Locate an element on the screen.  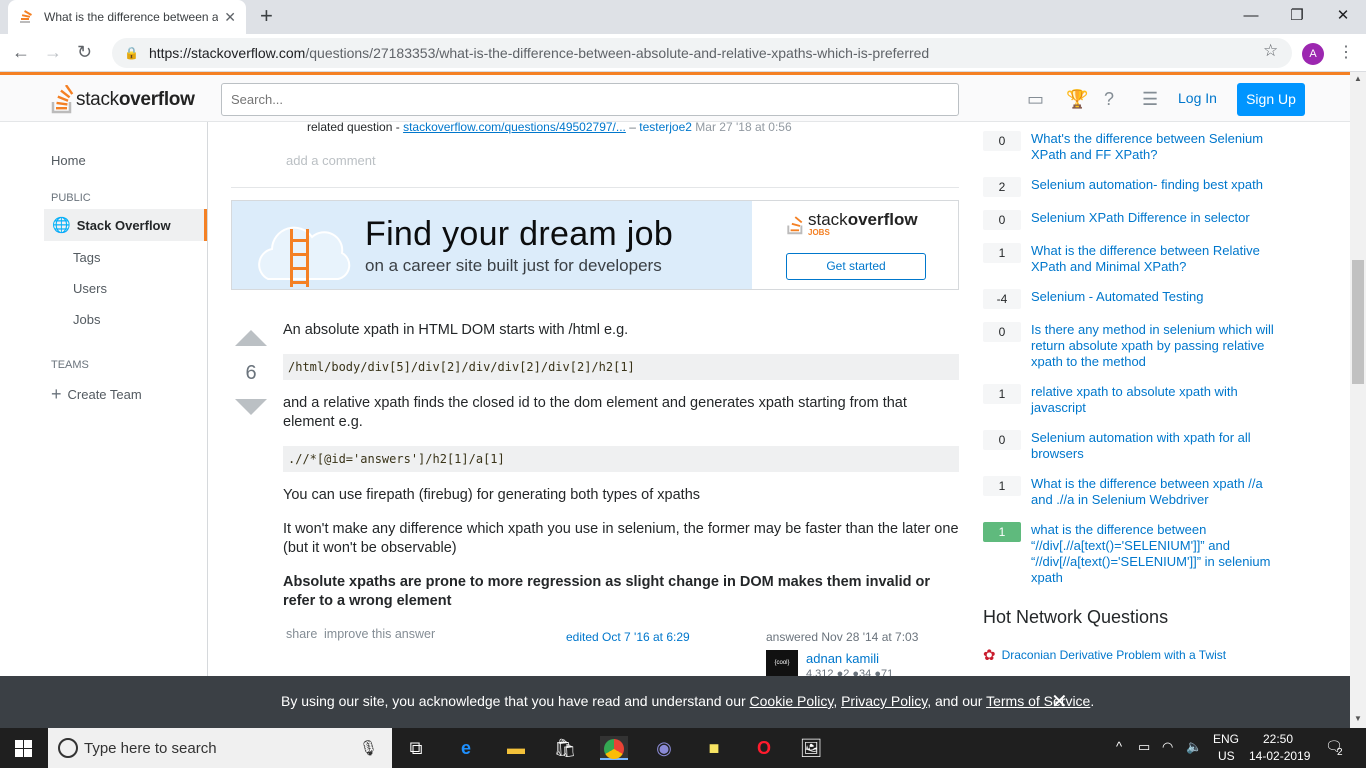
new-tab-icon: + is located at coordinates (266, 16).